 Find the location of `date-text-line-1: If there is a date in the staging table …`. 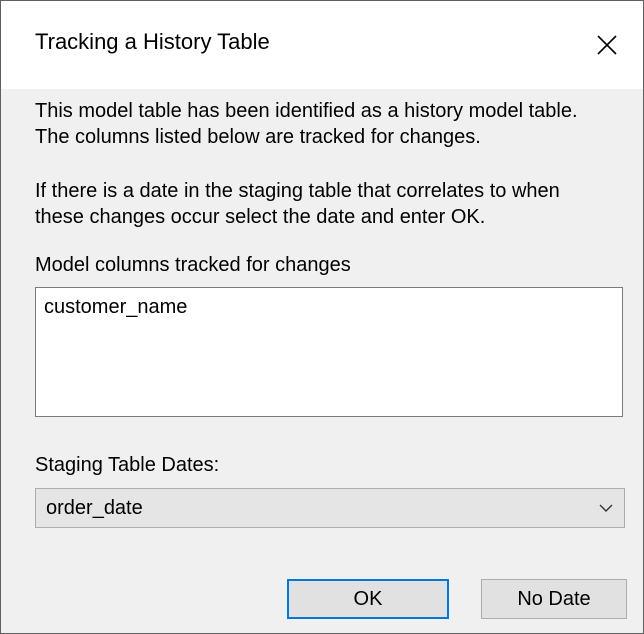

date-text-line-1: If there is a date in the staging table … is located at coordinates (297, 191).